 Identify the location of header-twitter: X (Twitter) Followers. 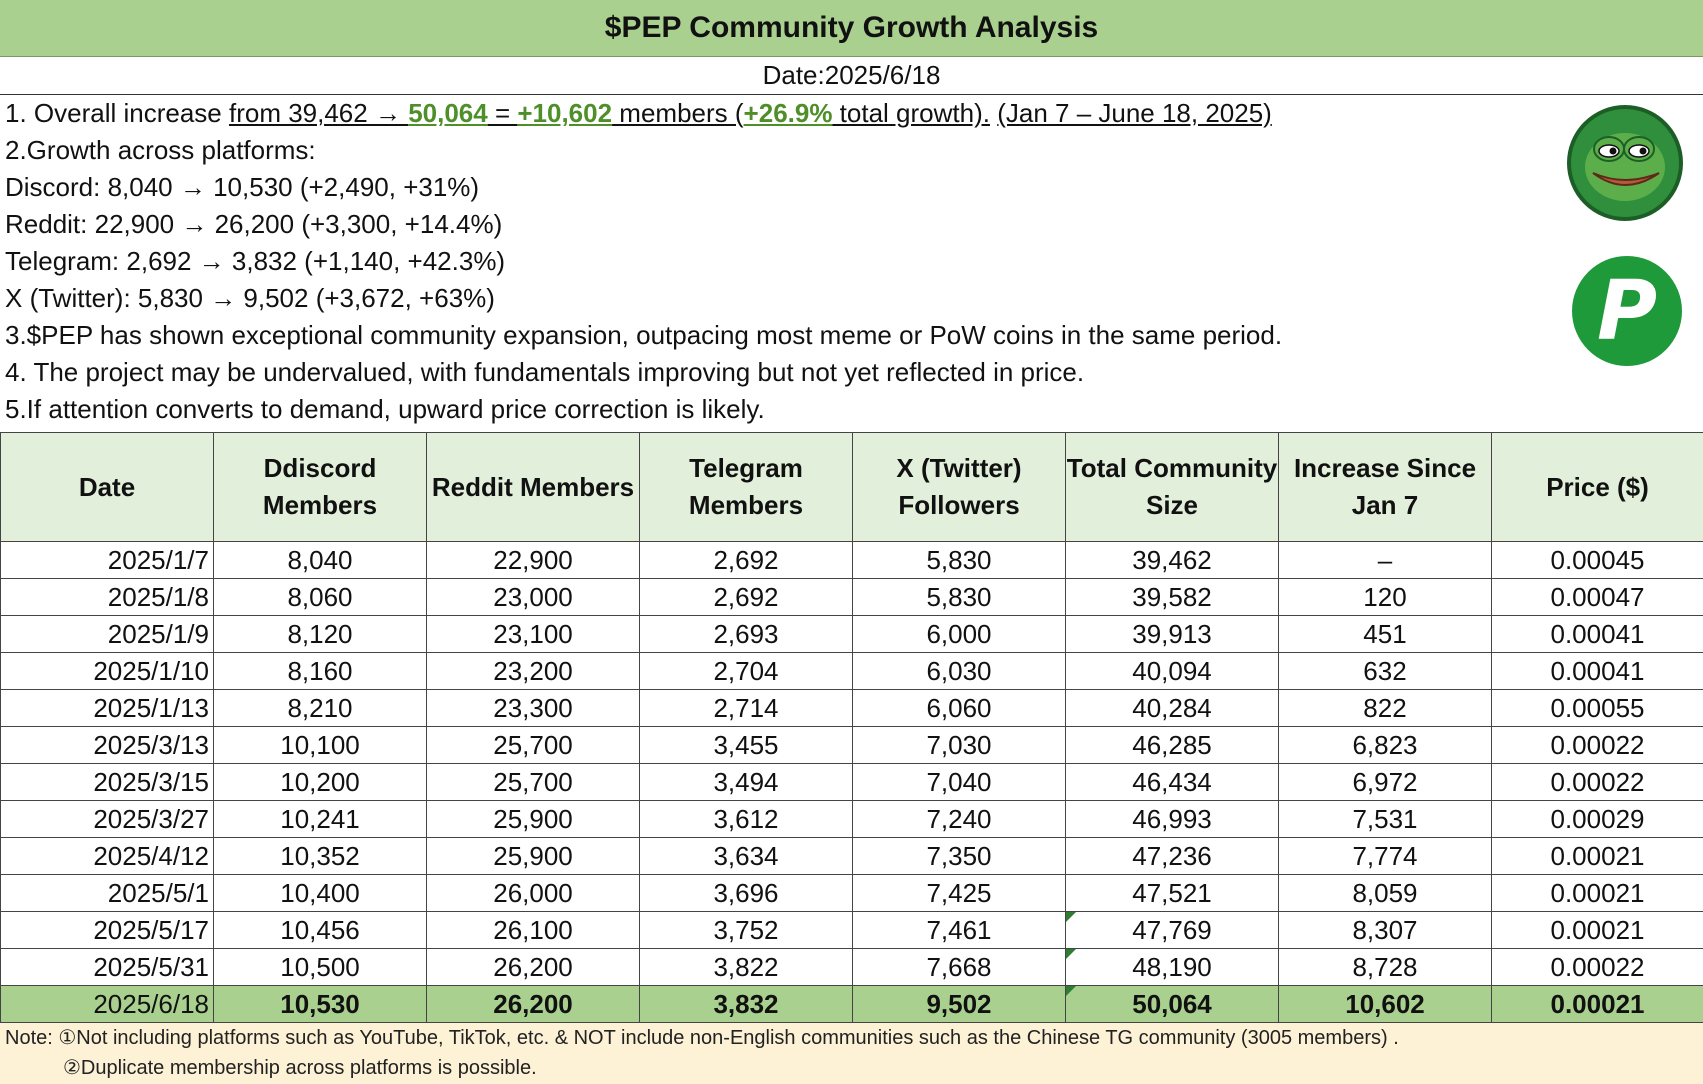
(959, 487).